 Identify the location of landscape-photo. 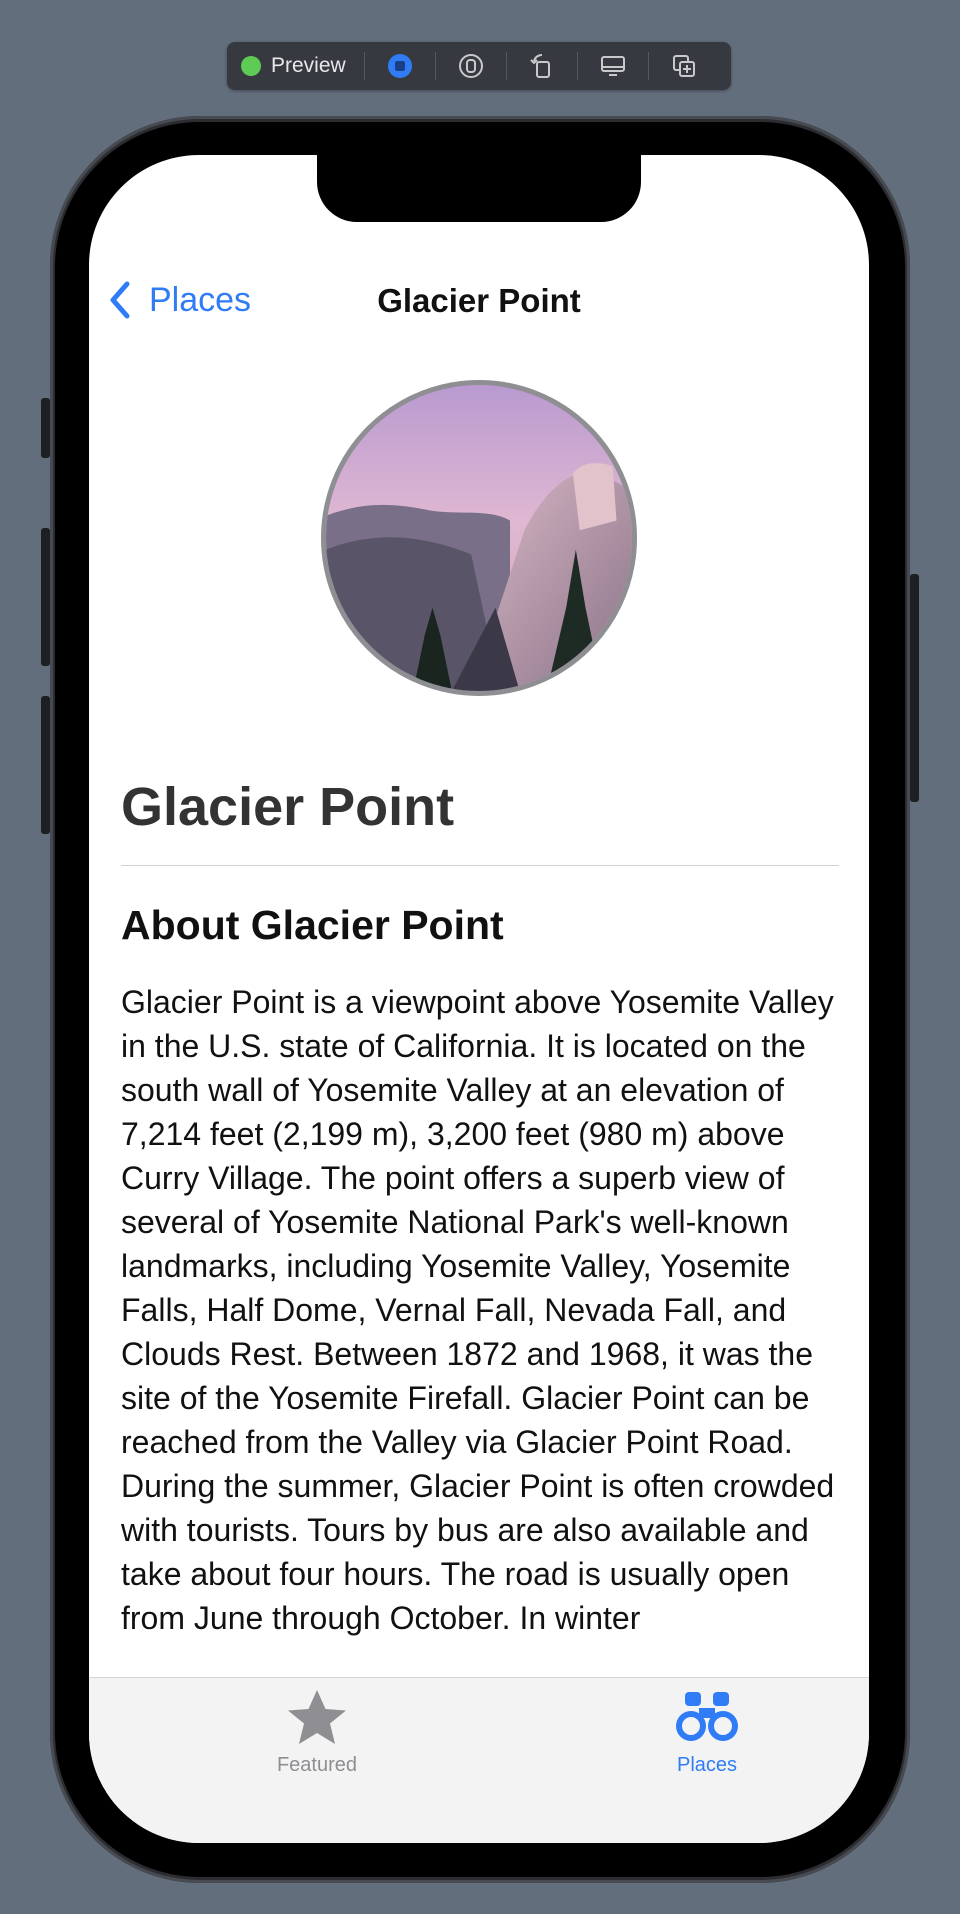
(479, 538).